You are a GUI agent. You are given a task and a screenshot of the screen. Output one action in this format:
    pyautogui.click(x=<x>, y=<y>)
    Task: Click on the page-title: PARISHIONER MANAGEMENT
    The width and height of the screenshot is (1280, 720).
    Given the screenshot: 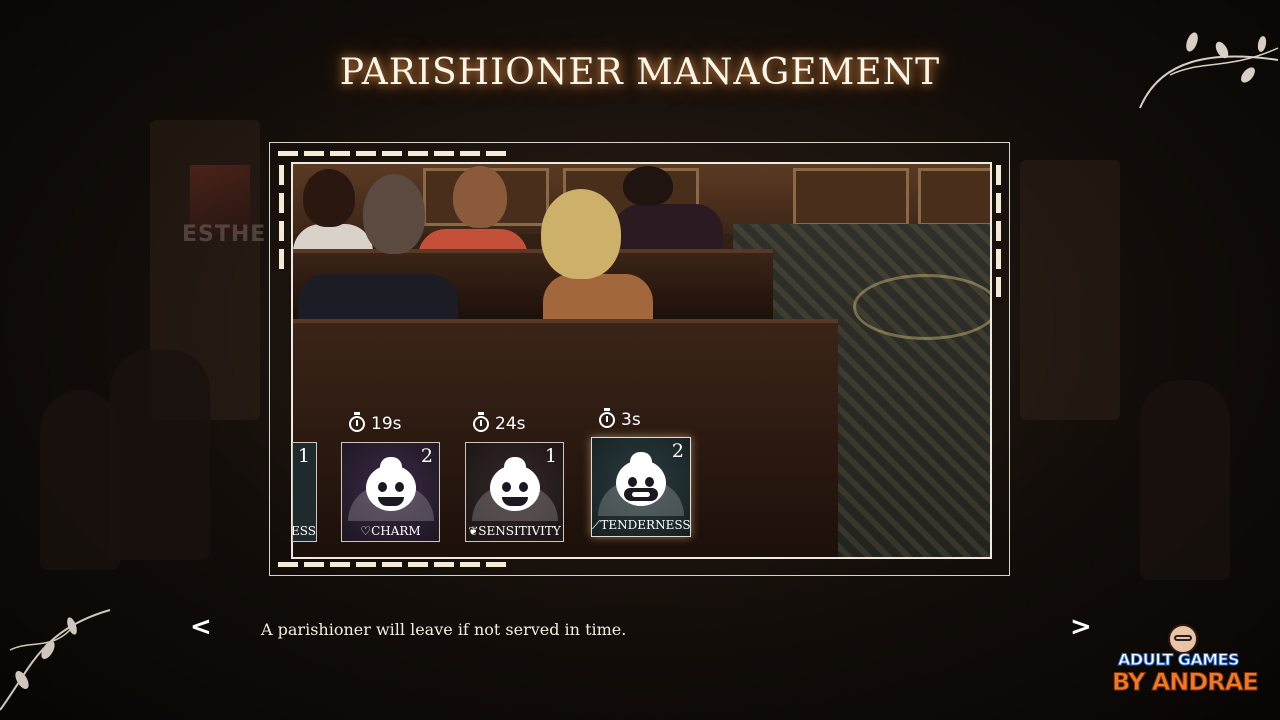 What is the action you would take?
    pyautogui.click(x=640, y=72)
    